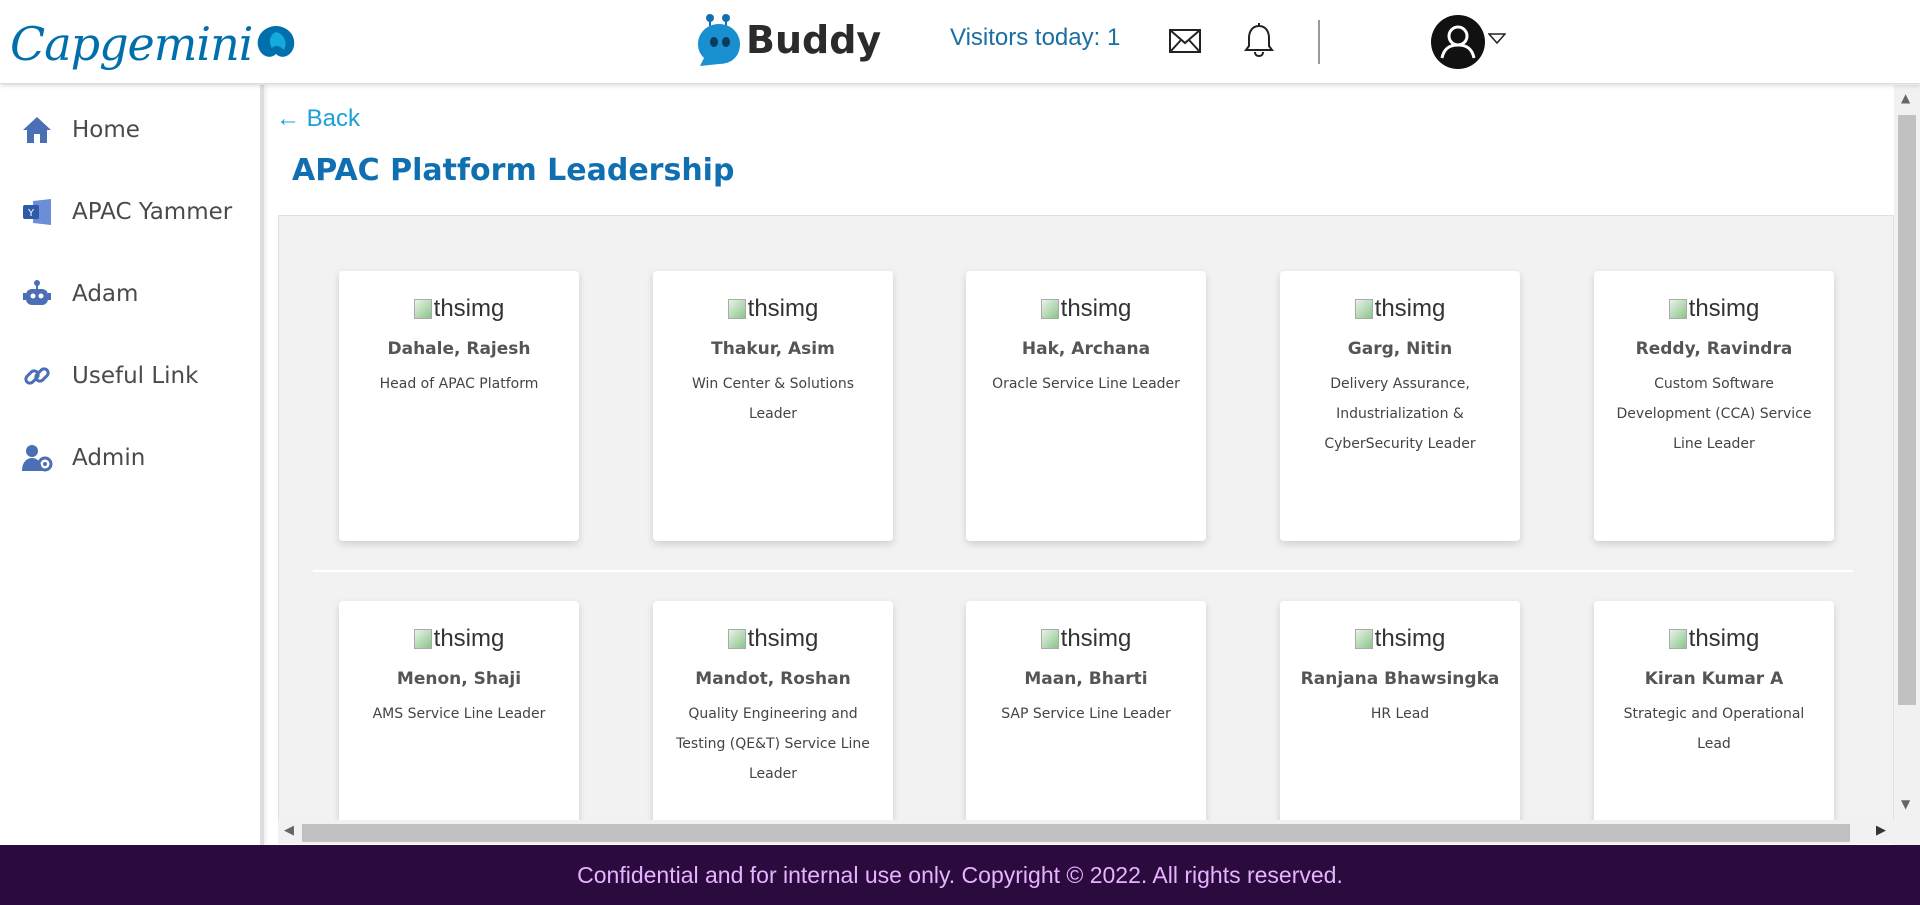 This screenshot has width=1920, height=905. Describe the element at coordinates (105, 294) in the screenshot. I see `sidebar-item-label: Adam` at that location.